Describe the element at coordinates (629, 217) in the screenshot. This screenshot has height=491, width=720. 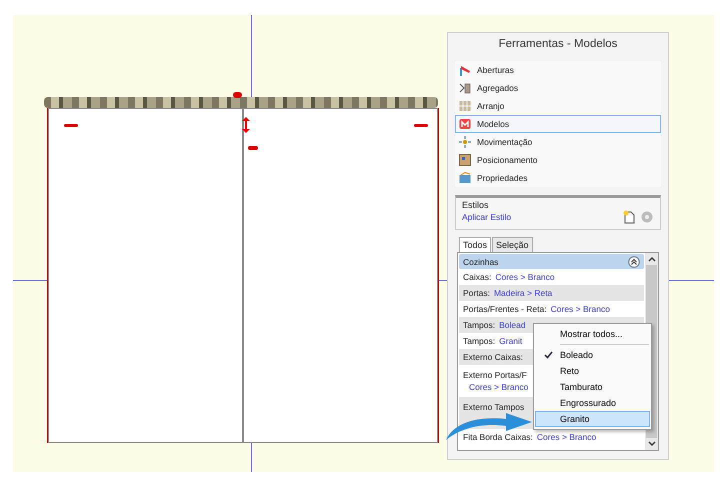
I see `new-document-icon` at that location.